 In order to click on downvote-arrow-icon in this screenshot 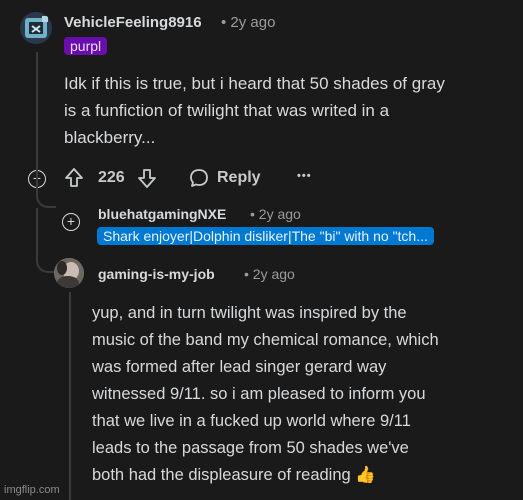, I will do `click(147, 178)`.